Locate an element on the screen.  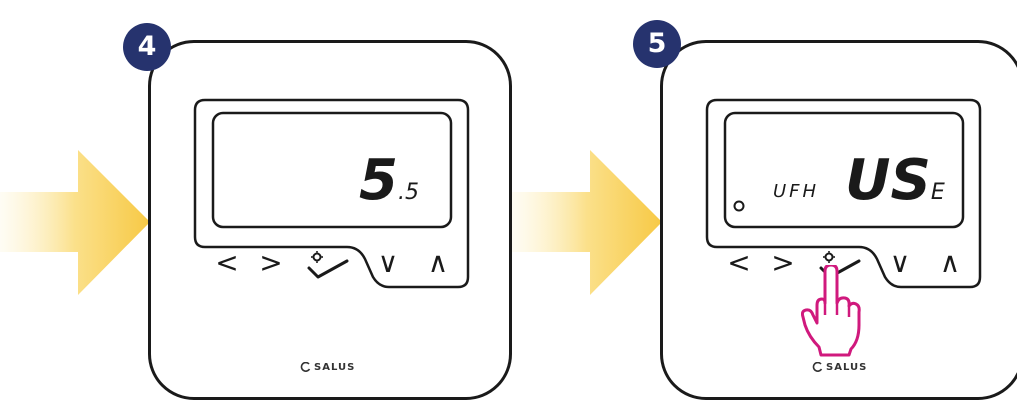
display-frame is located at coordinates (331, 193).